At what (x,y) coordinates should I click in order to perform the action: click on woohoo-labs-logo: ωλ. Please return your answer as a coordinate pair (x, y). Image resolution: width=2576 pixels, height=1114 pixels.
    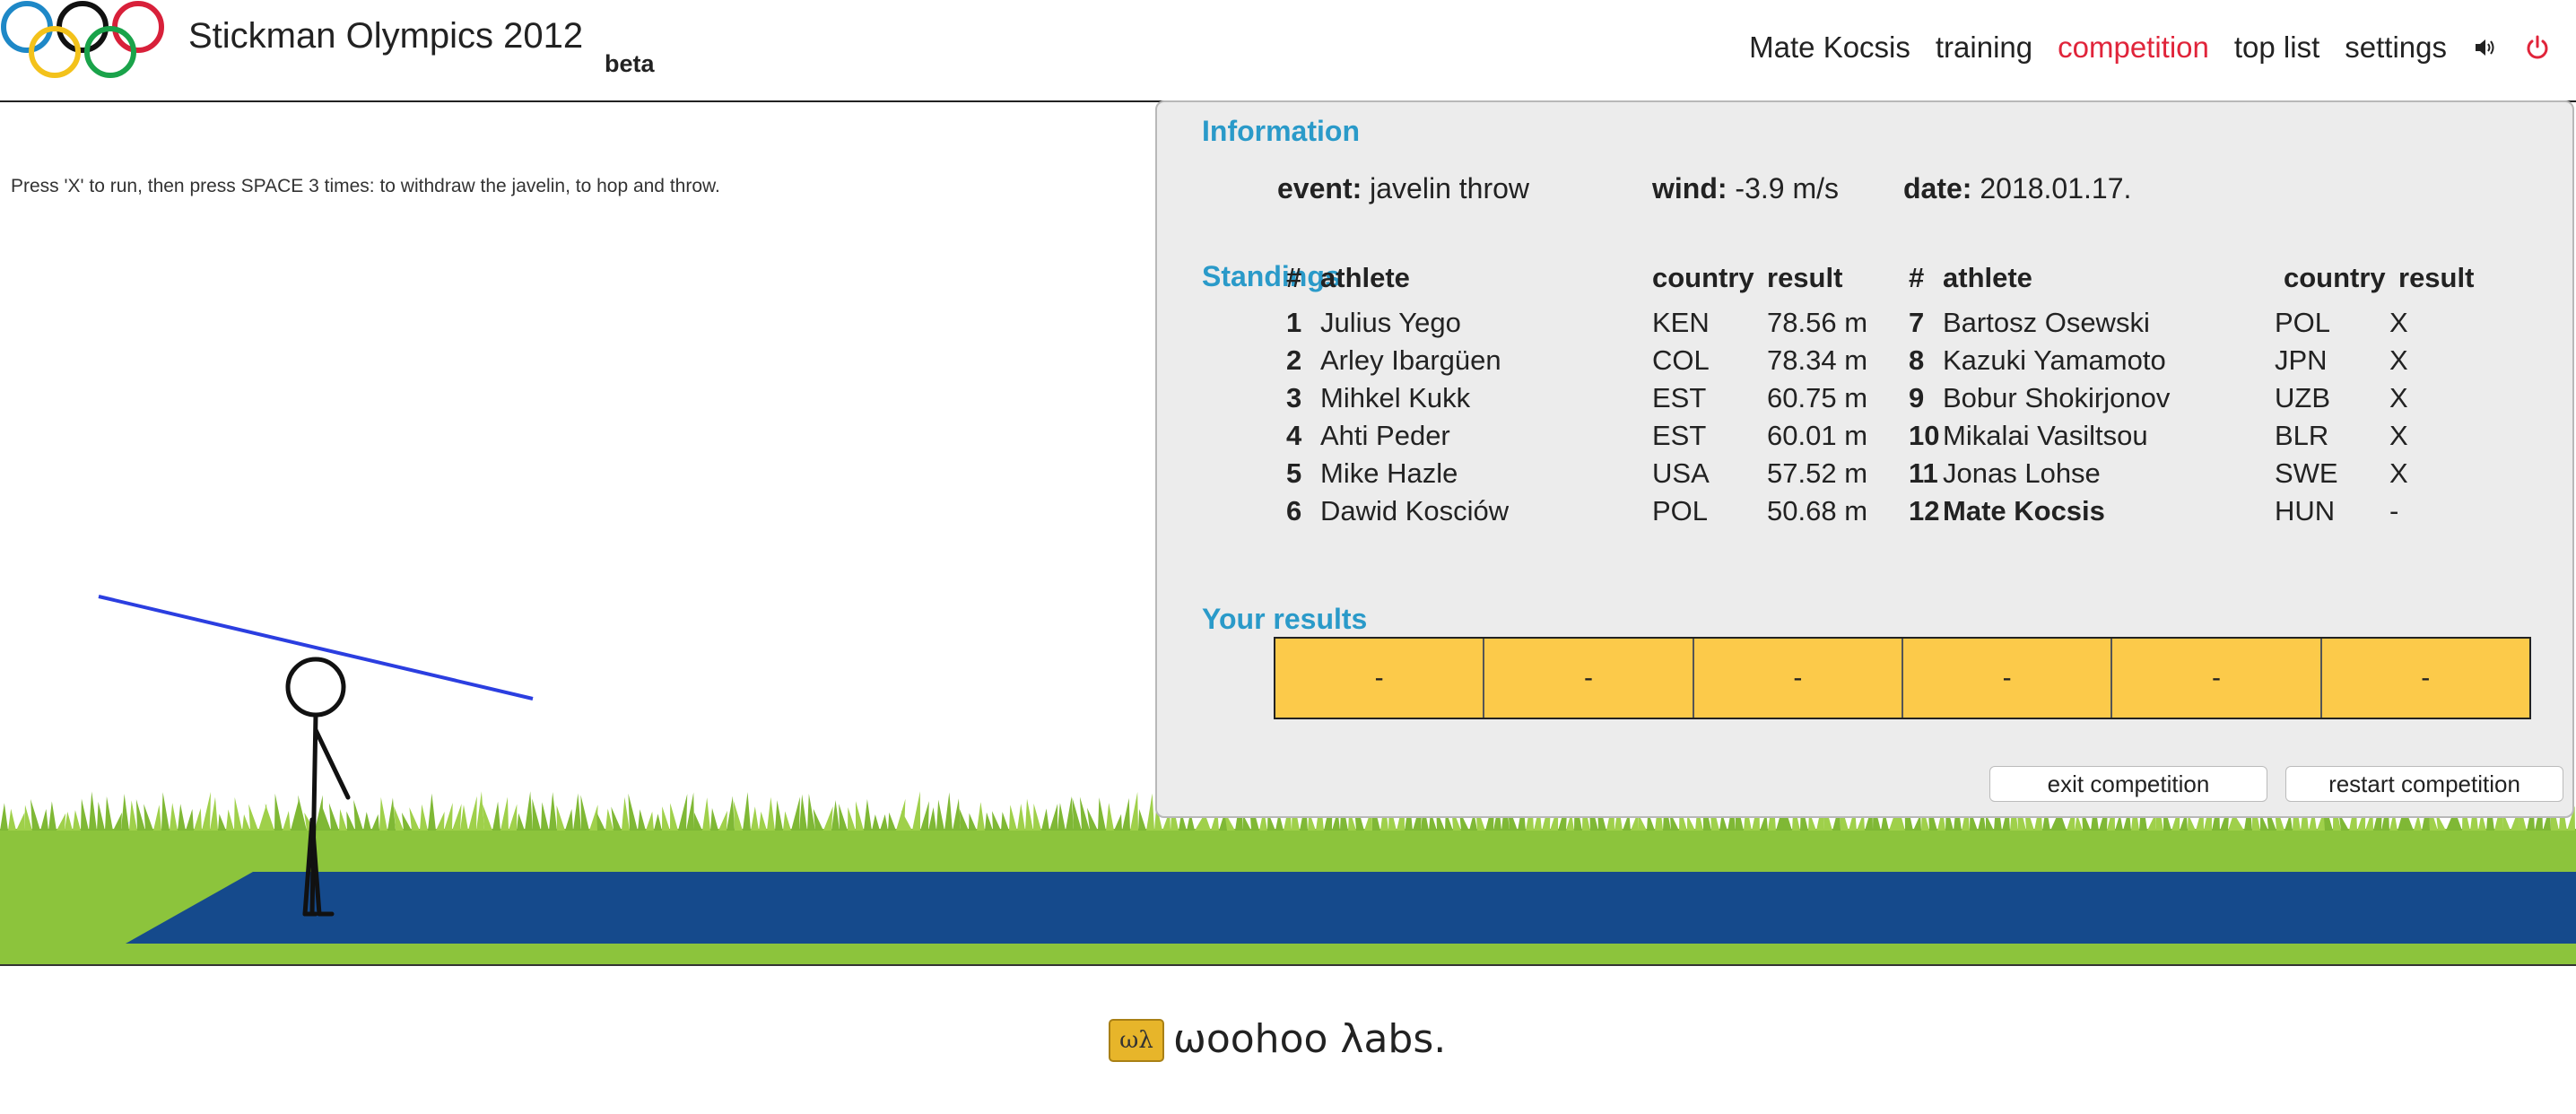
    Looking at the image, I should click on (1136, 1040).